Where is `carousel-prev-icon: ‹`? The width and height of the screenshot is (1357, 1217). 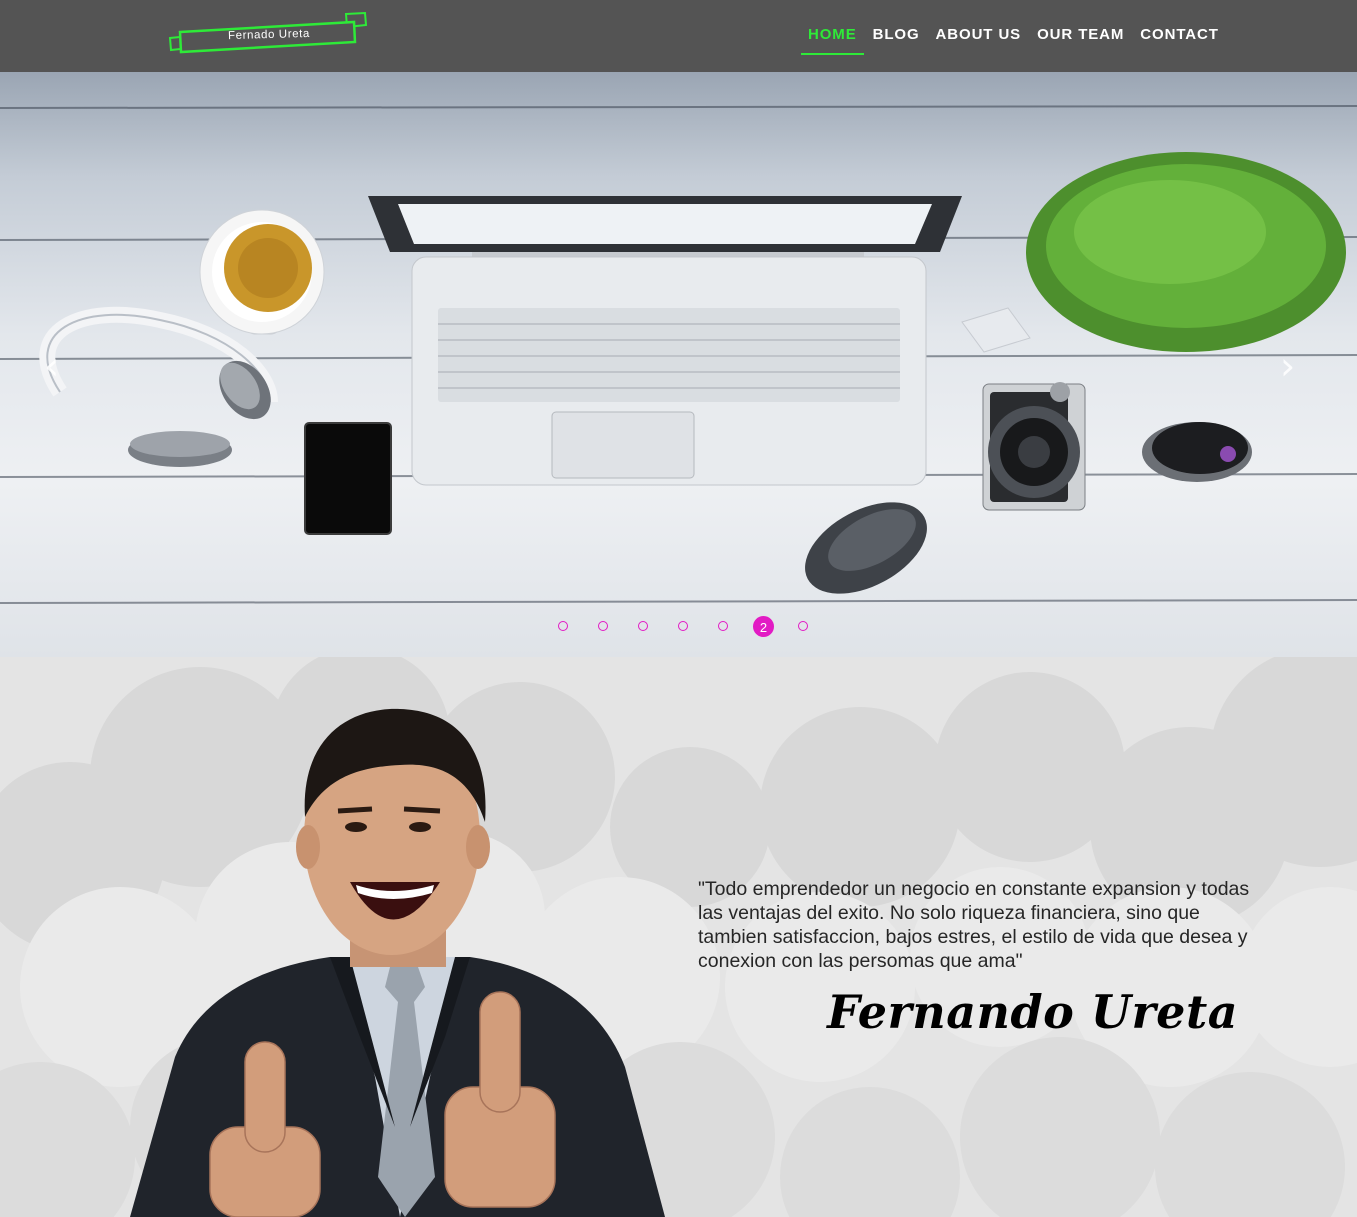
carousel-prev-icon: ‹ is located at coordinates (51, 366).